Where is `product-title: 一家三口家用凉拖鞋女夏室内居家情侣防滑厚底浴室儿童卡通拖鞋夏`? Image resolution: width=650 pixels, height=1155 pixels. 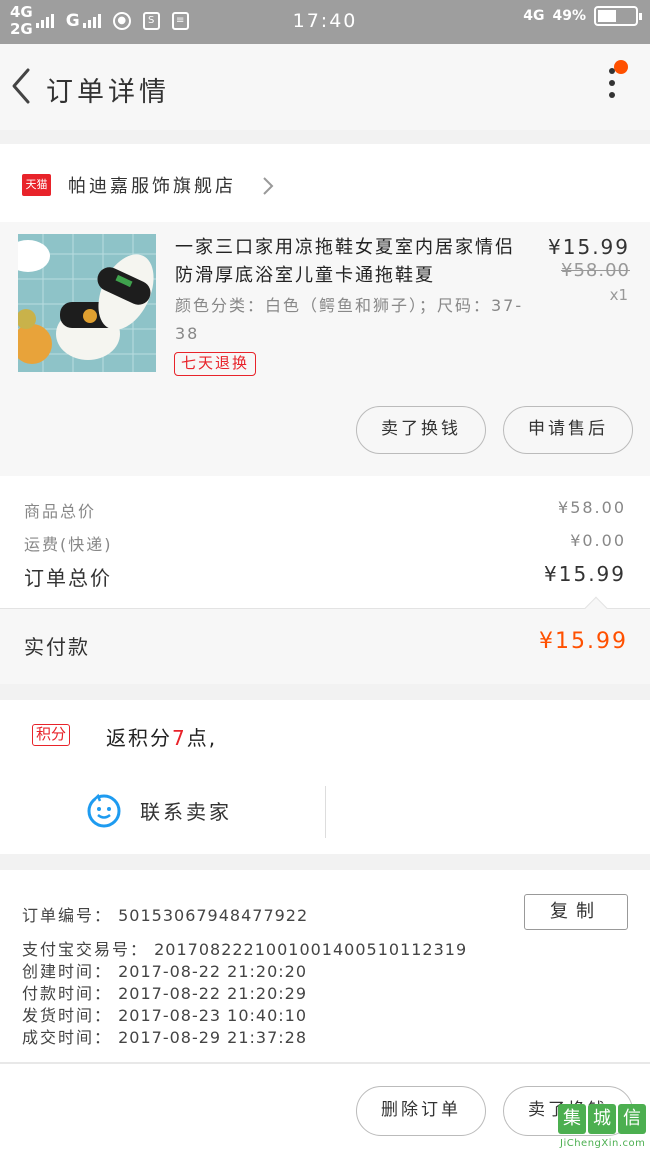 product-title: 一家三口家用凉拖鞋女夏室内居家情侣防滑厚底浴室儿童卡通拖鞋夏 is located at coordinates (345, 261).